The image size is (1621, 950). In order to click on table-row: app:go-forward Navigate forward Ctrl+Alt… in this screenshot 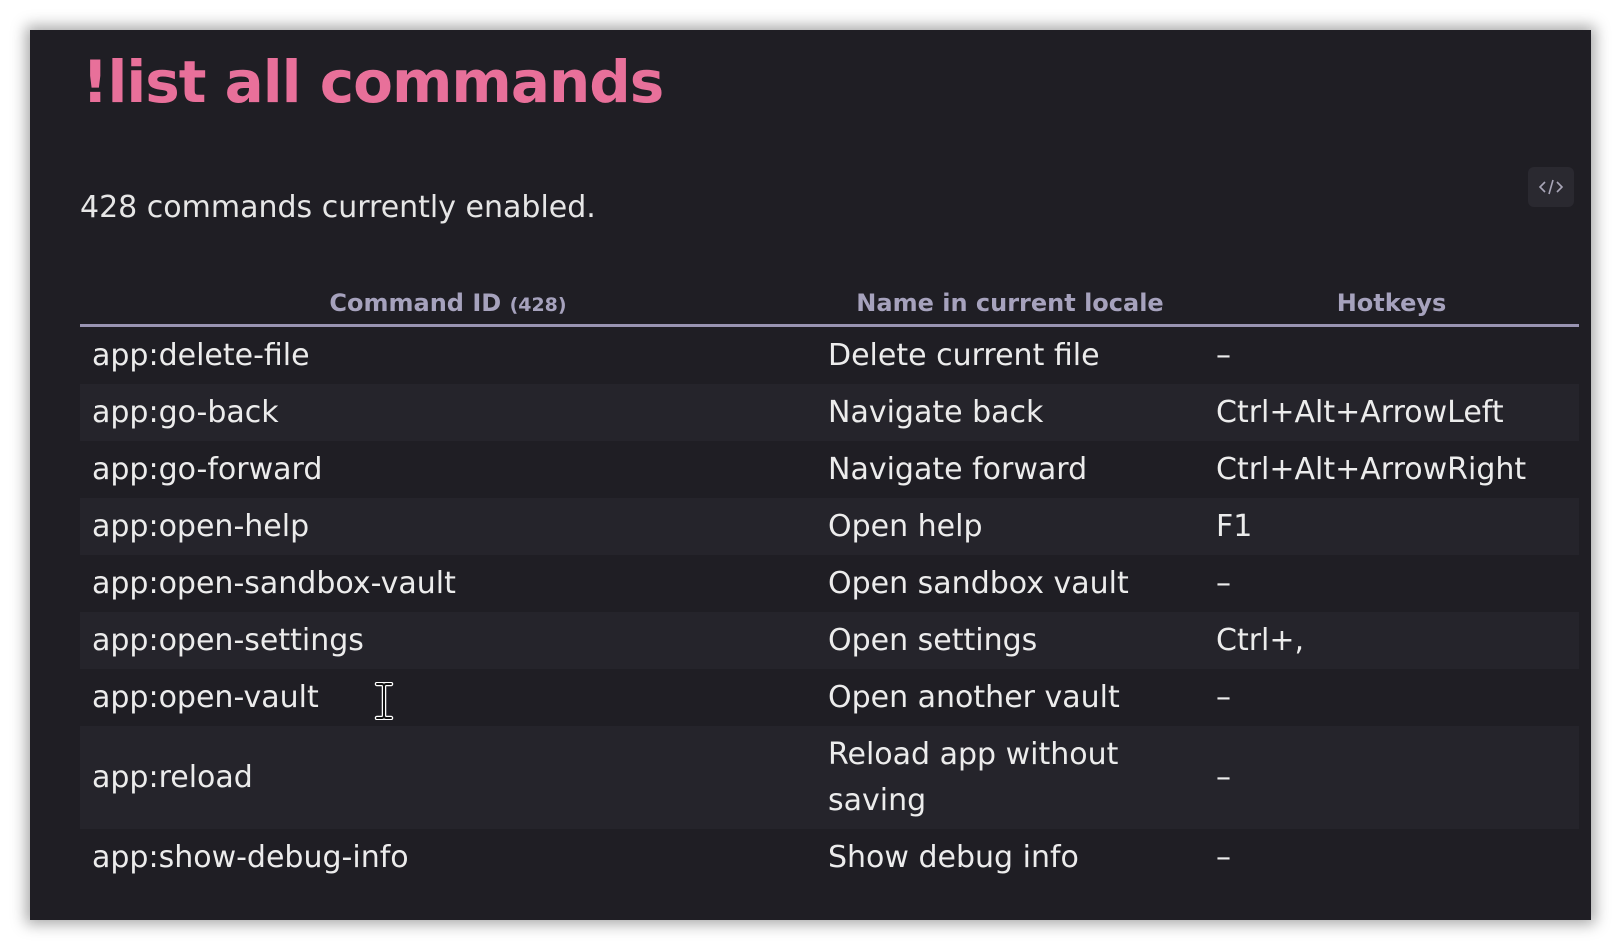, I will do `click(829, 469)`.